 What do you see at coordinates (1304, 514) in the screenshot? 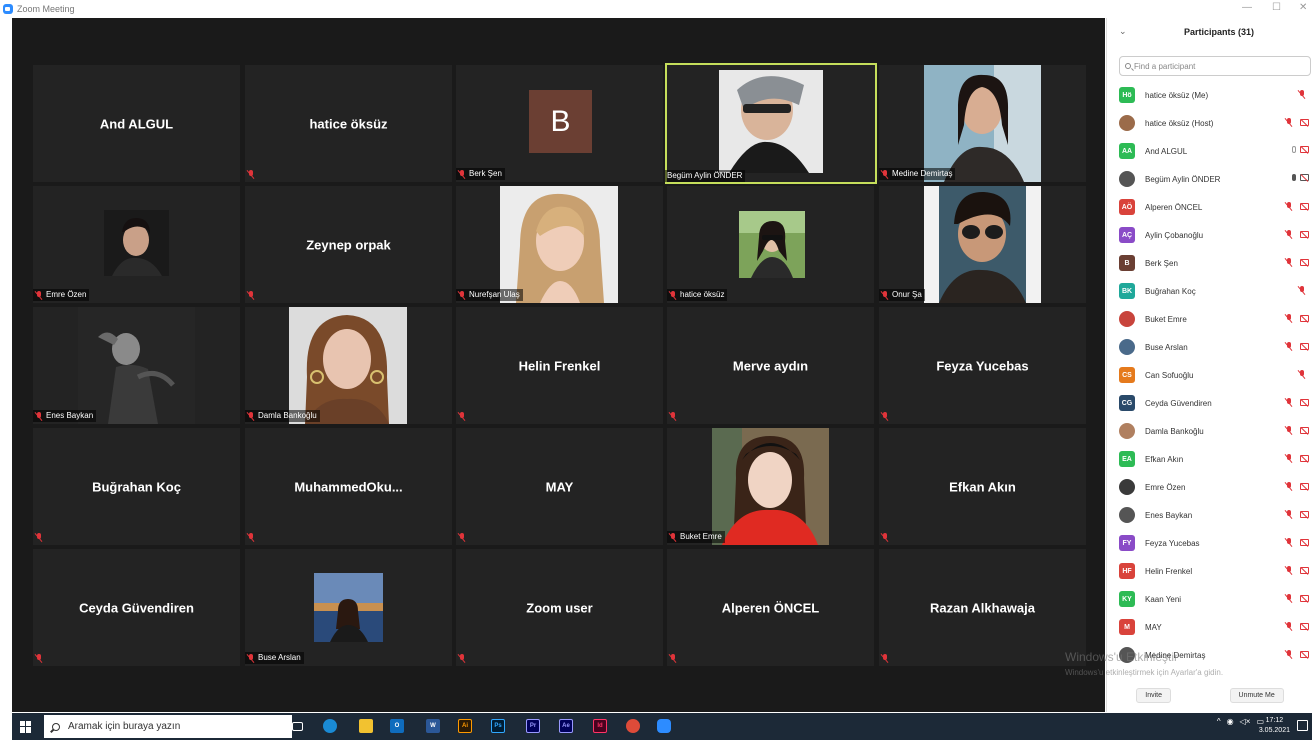
I see `video-off-icon` at bounding box center [1304, 514].